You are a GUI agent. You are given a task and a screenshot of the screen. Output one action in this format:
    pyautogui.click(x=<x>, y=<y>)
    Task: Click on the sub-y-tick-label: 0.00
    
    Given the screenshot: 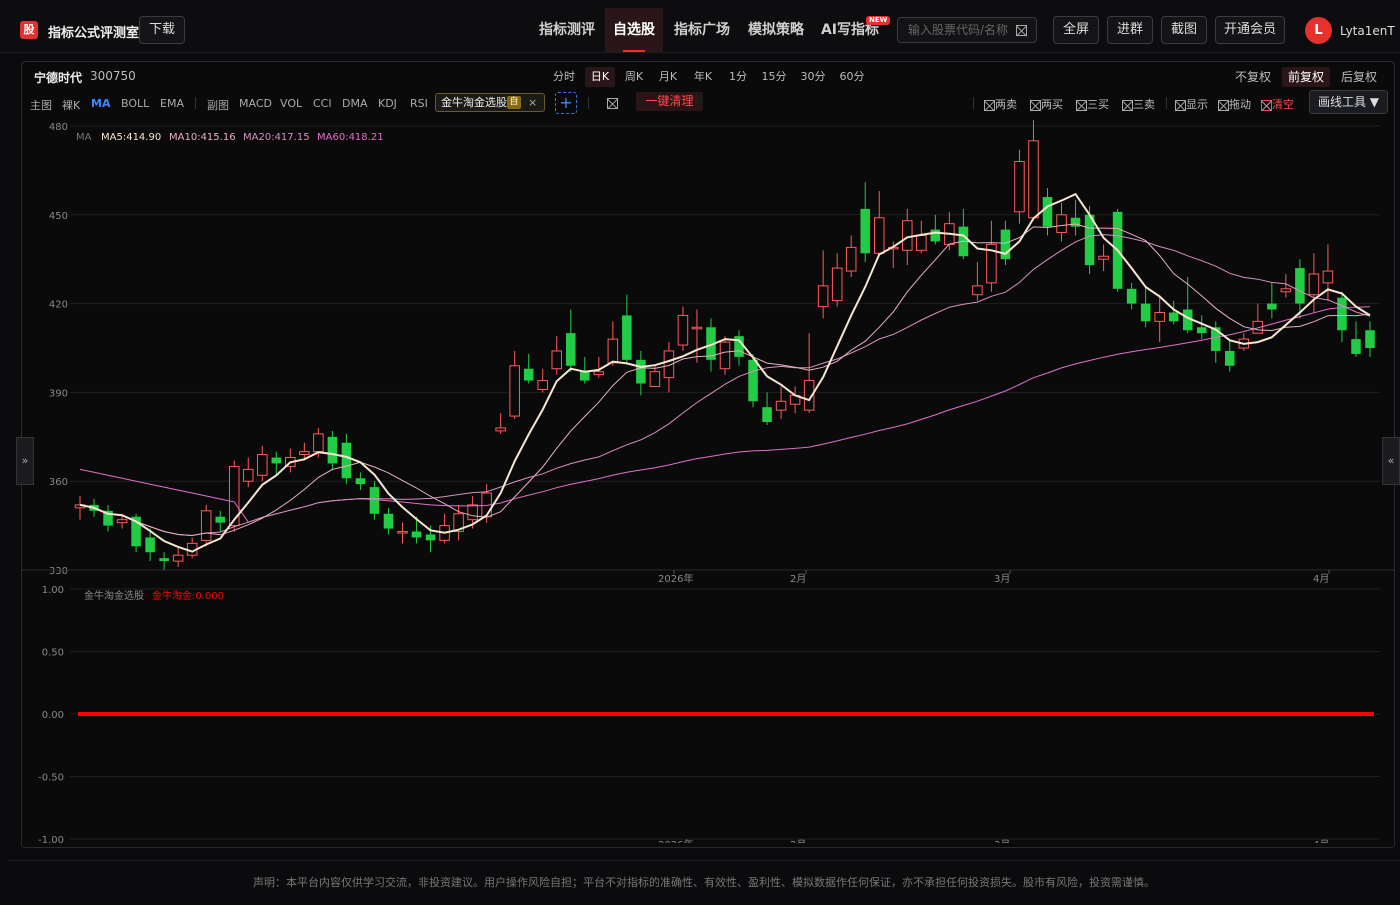 What is the action you would take?
    pyautogui.click(x=53, y=715)
    